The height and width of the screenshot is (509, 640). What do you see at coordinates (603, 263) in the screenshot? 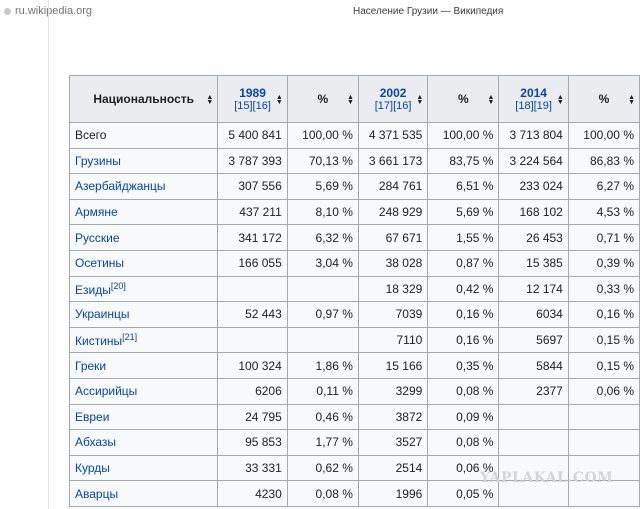
I see `percent-cell: 0,39 %` at bounding box center [603, 263].